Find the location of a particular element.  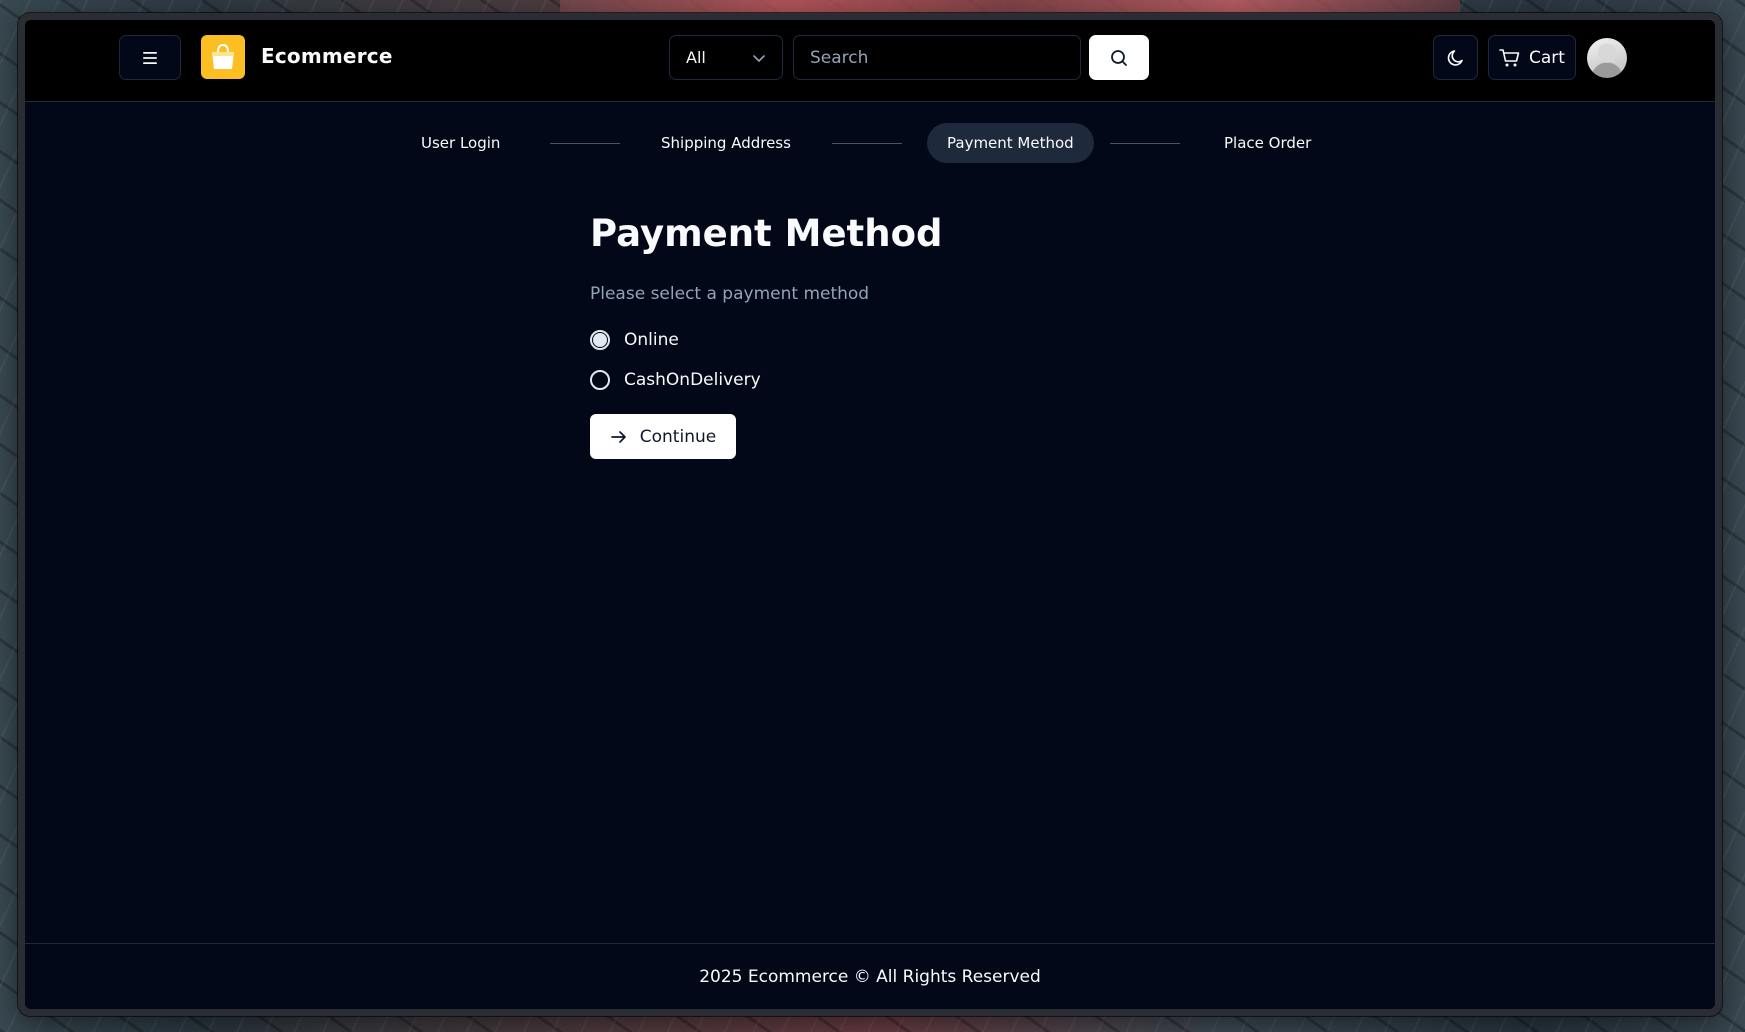

hamburger-icon is located at coordinates (150, 57).